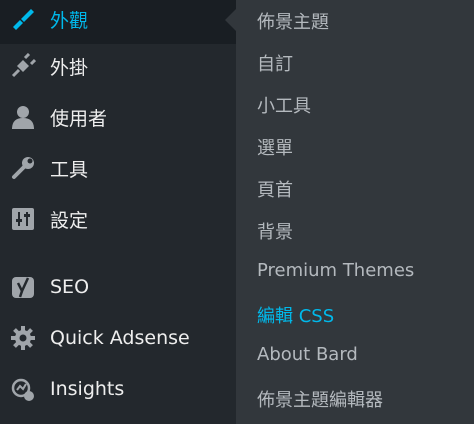 The image size is (474, 424). What do you see at coordinates (23, 168) in the screenshot?
I see `wrench-icon` at bounding box center [23, 168].